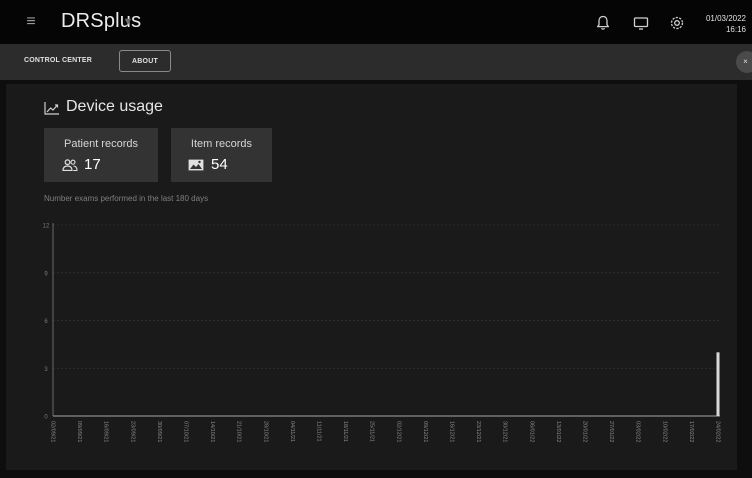  I want to click on x-tick-label: 16/12/21, so click(452, 431).